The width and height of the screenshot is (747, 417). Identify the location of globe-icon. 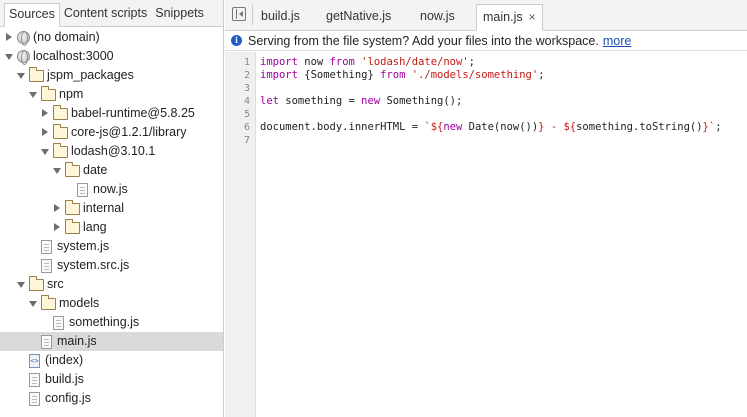
(23, 38).